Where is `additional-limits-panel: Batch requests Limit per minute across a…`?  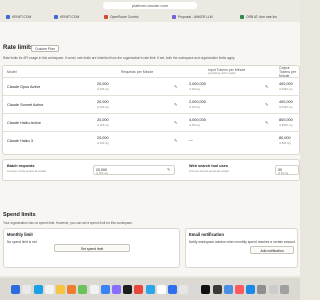
additional-limits-panel: Batch requests Limit per minute across a… is located at coordinates (151, 170).